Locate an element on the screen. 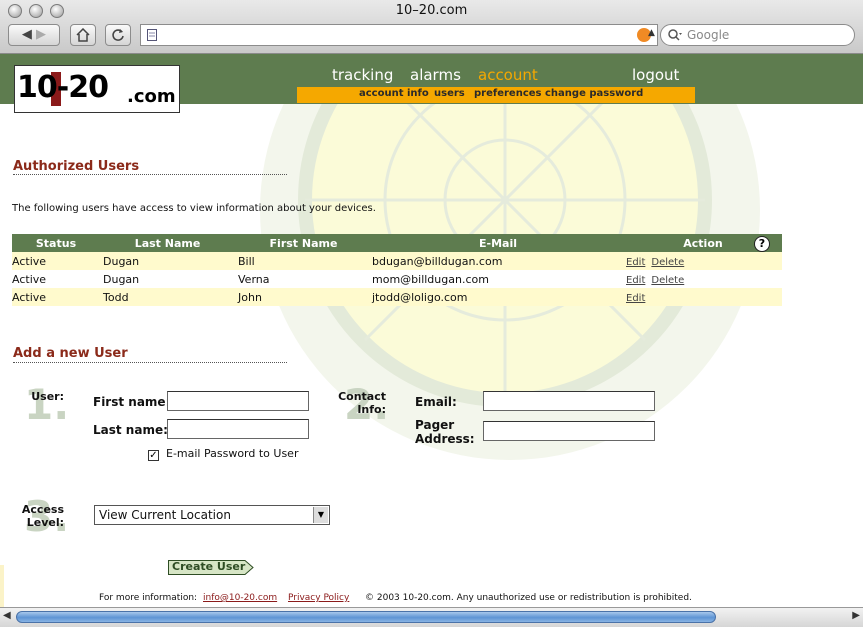 The width and height of the screenshot is (863, 639). search-icon is located at coordinates (675, 35).